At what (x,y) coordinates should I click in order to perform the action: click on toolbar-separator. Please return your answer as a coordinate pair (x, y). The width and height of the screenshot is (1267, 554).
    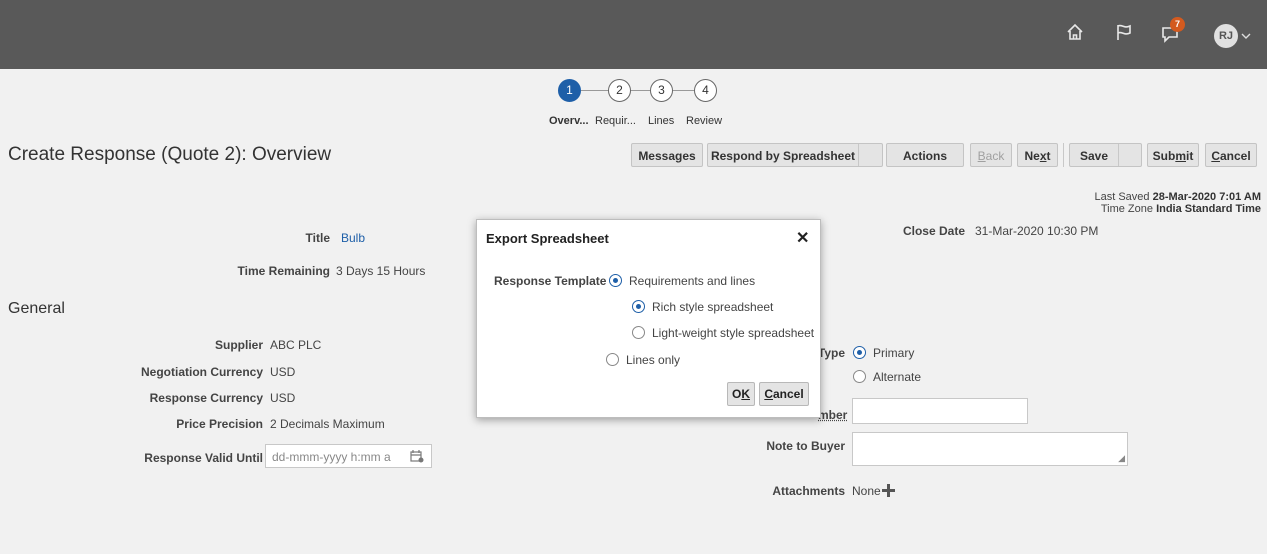
    Looking at the image, I should click on (1063, 155).